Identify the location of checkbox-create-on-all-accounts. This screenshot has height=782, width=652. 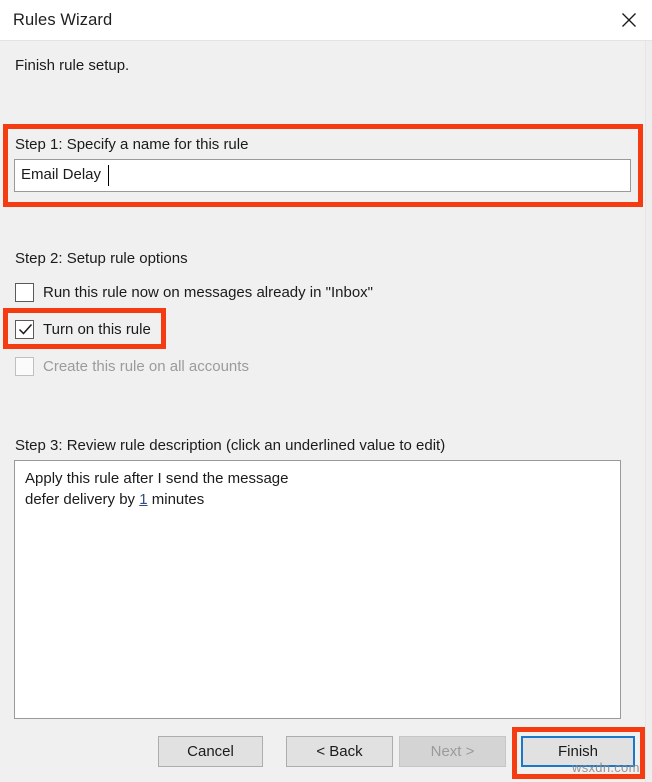
(24, 366).